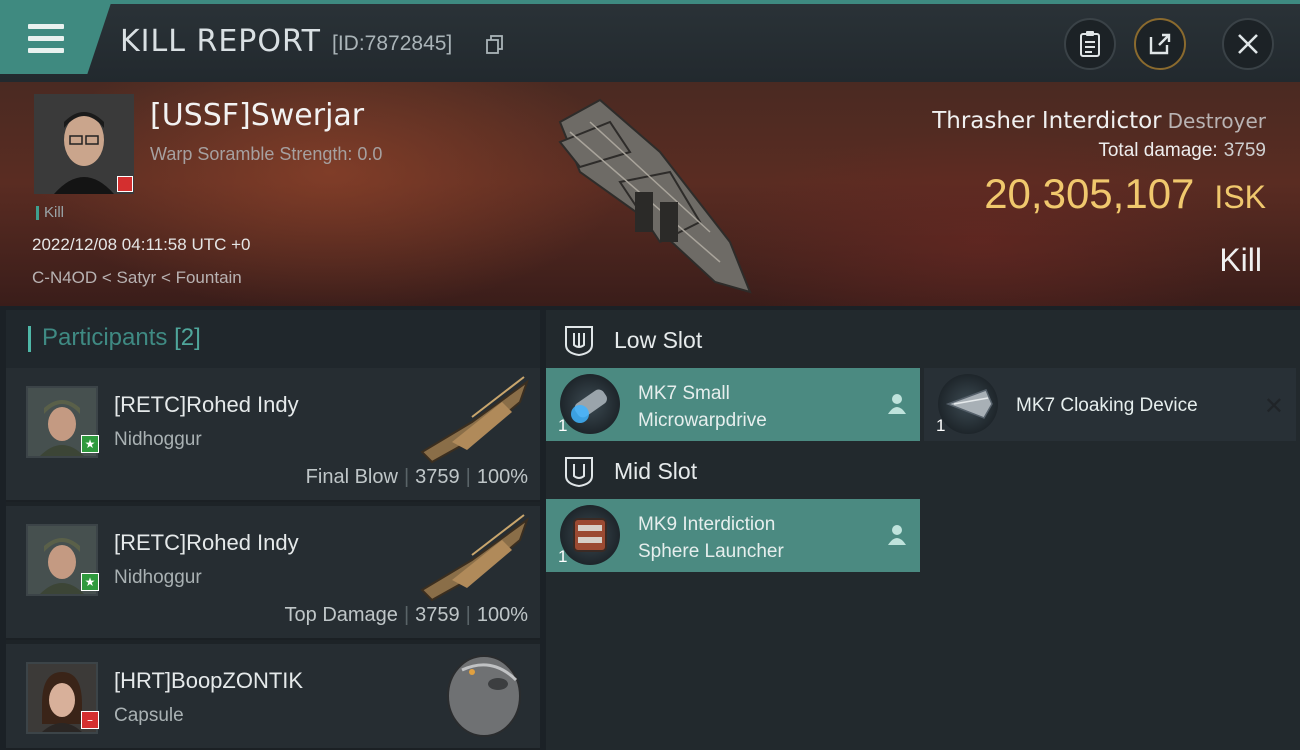  What do you see at coordinates (341, 615) in the screenshot?
I see `participant-role: Top Damage` at bounding box center [341, 615].